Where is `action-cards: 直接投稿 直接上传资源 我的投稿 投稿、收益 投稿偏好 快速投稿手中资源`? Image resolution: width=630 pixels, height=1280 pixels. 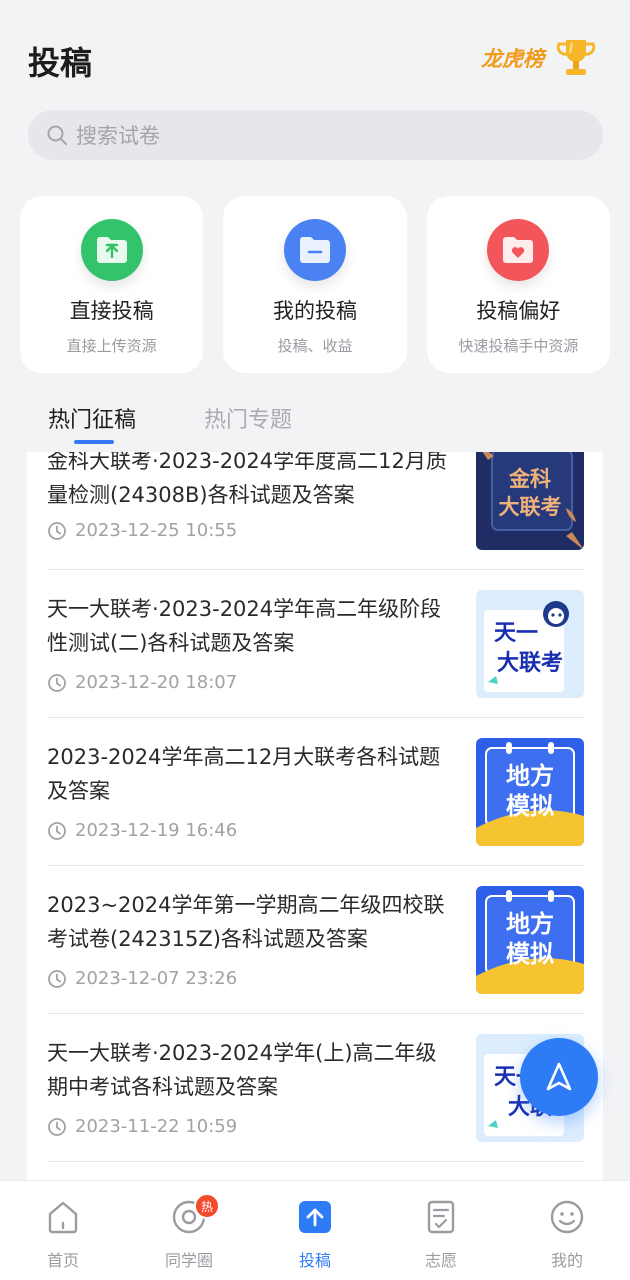
action-cards: 直接投稿 直接上传资源 我的投稿 投稿、收益 投稿偏好 快速投稿手中资源 is located at coordinates (315, 284).